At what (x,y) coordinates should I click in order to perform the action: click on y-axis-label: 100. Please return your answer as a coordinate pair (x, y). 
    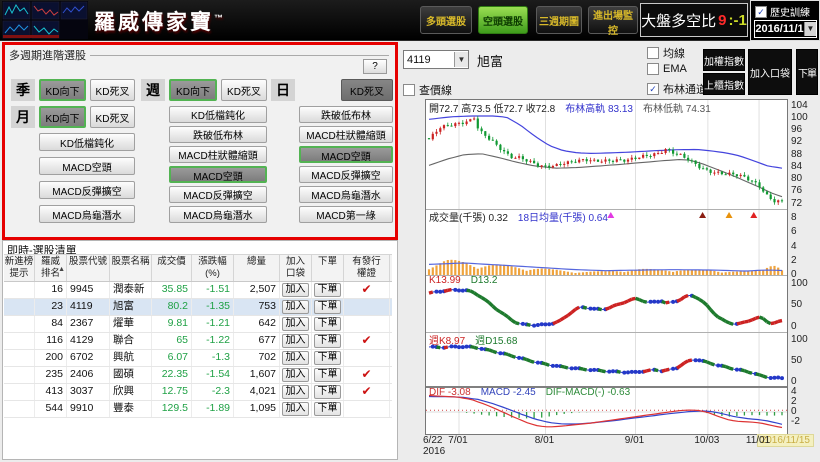
    Looking at the image, I should click on (799, 283).